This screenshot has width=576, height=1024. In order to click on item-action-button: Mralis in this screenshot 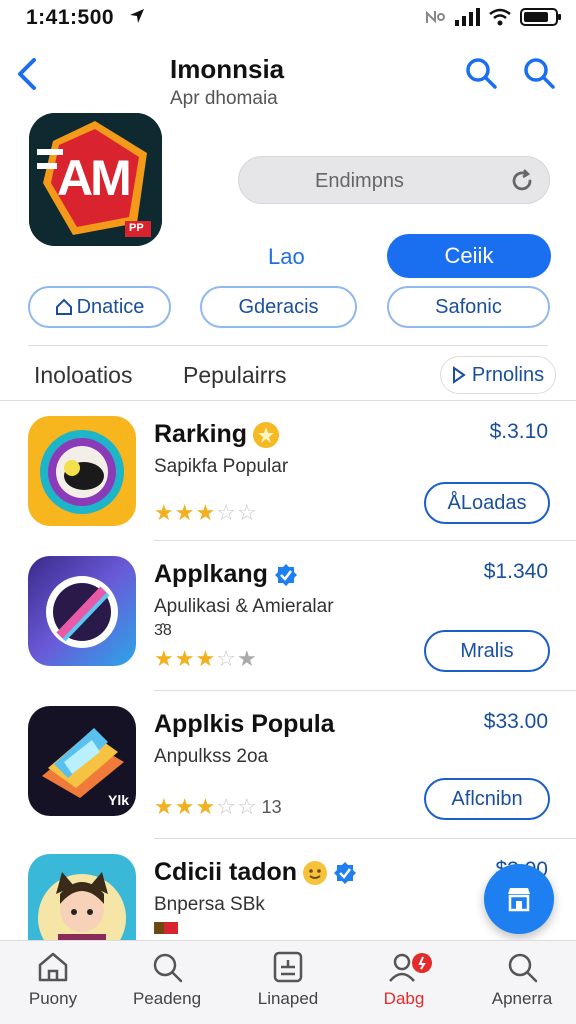, I will do `click(487, 651)`.